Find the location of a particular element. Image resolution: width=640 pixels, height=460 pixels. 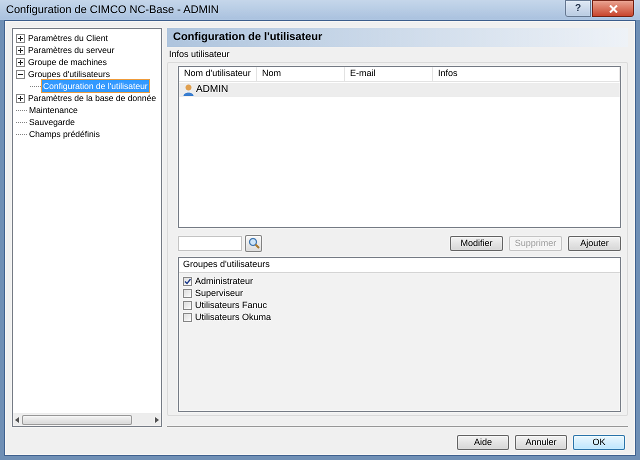

scroll-right-icon is located at coordinates (157, 419).